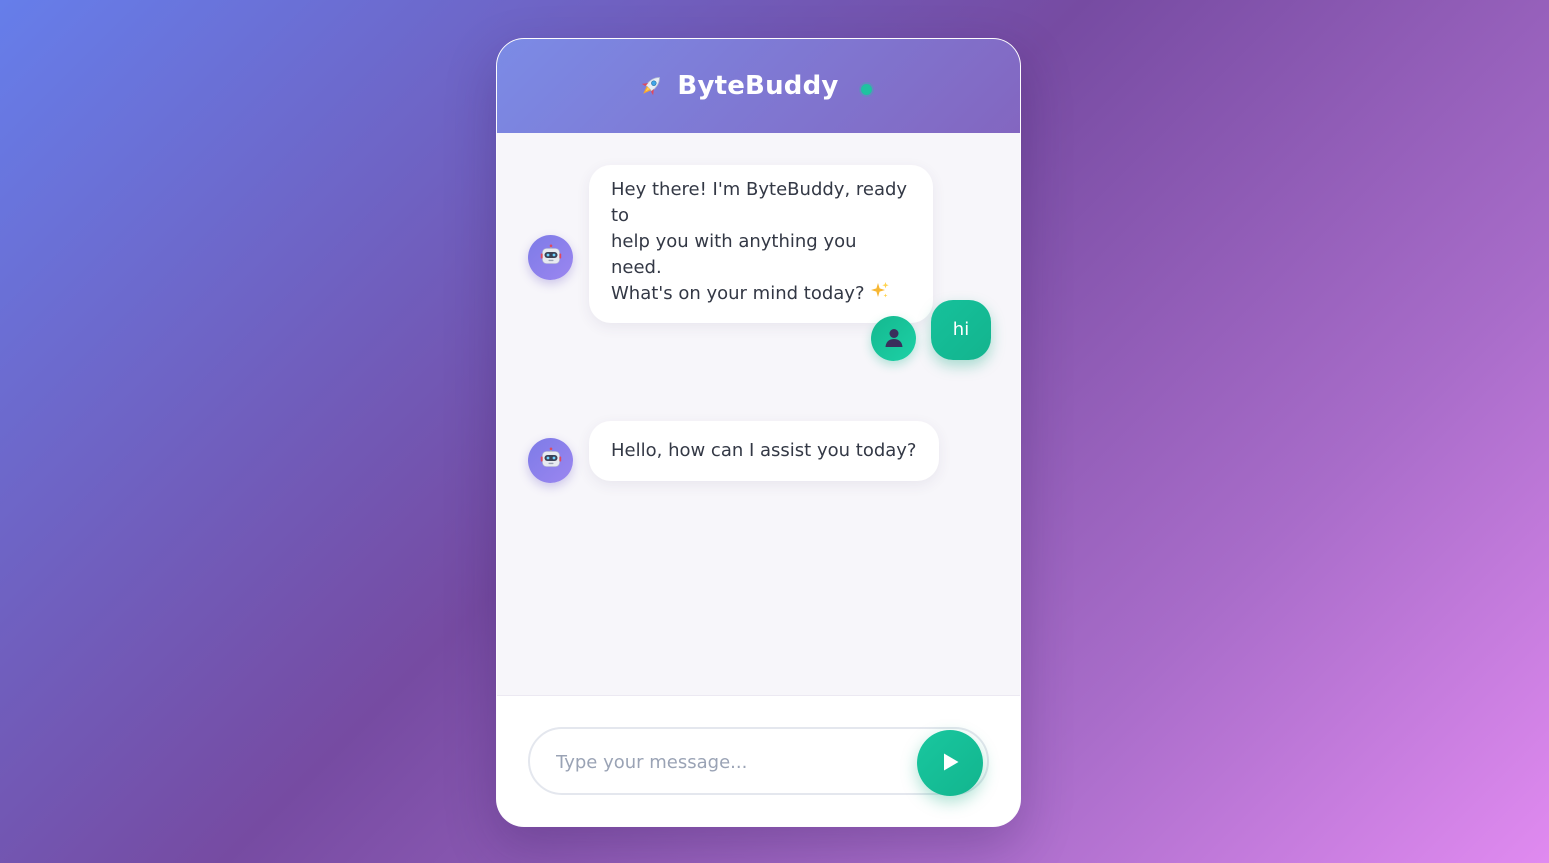 This screenshot has width=1549, height=863. Describe the element at coordinates (866, 89) in the screenshot. I see `online-status-indicator` at that location.